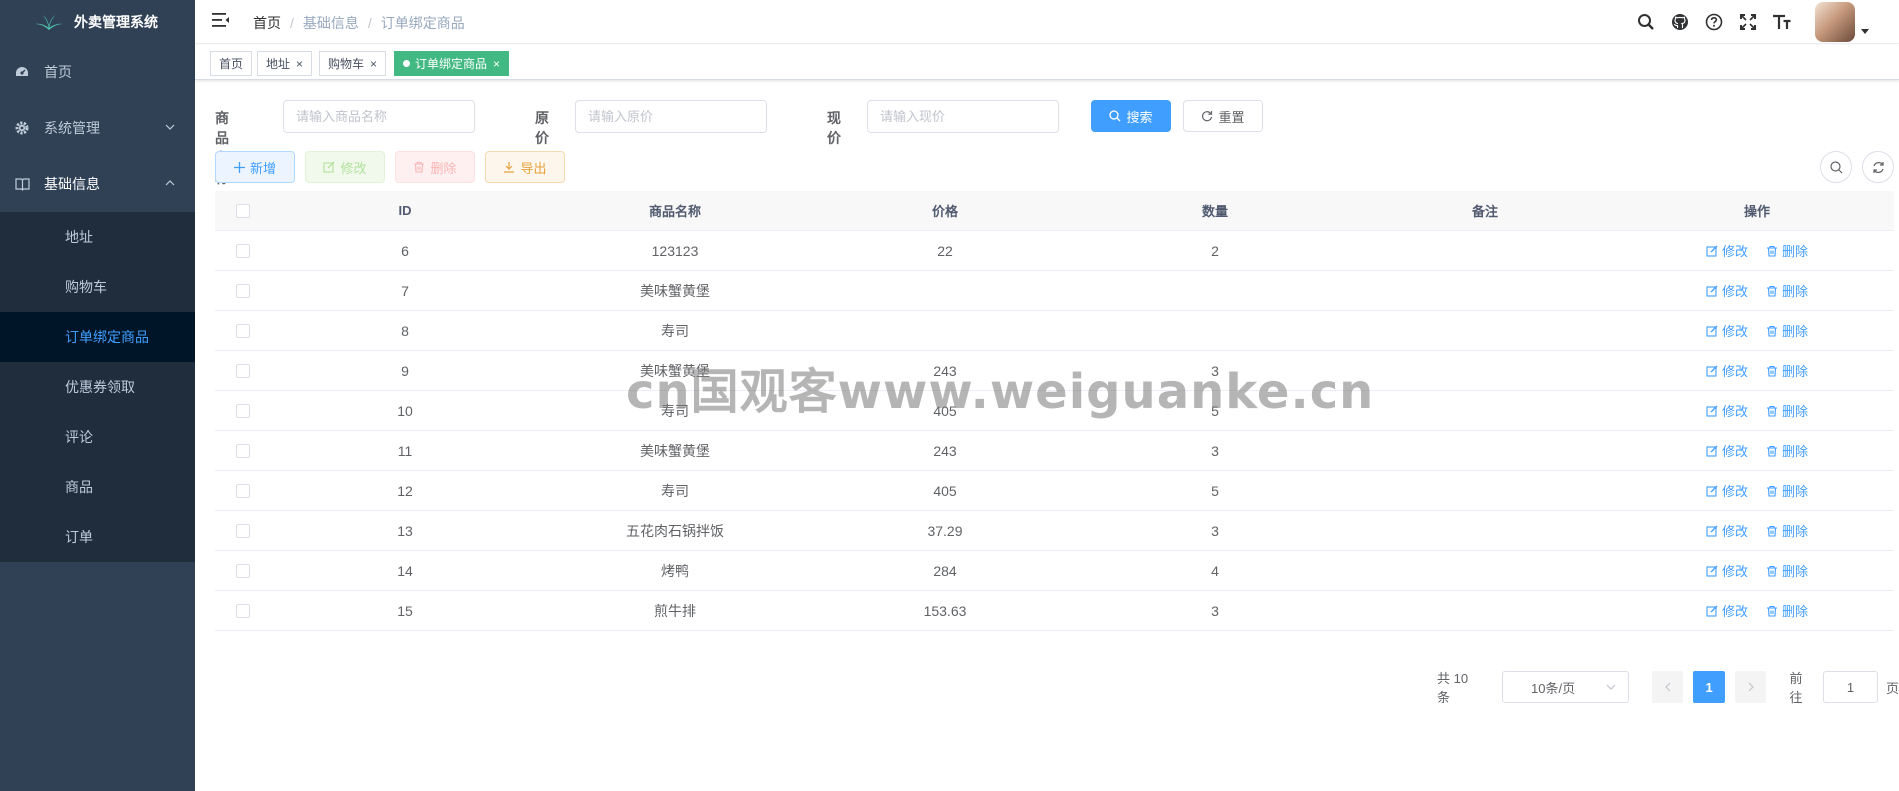  I want to click on user-menu, so click(1842, 22).